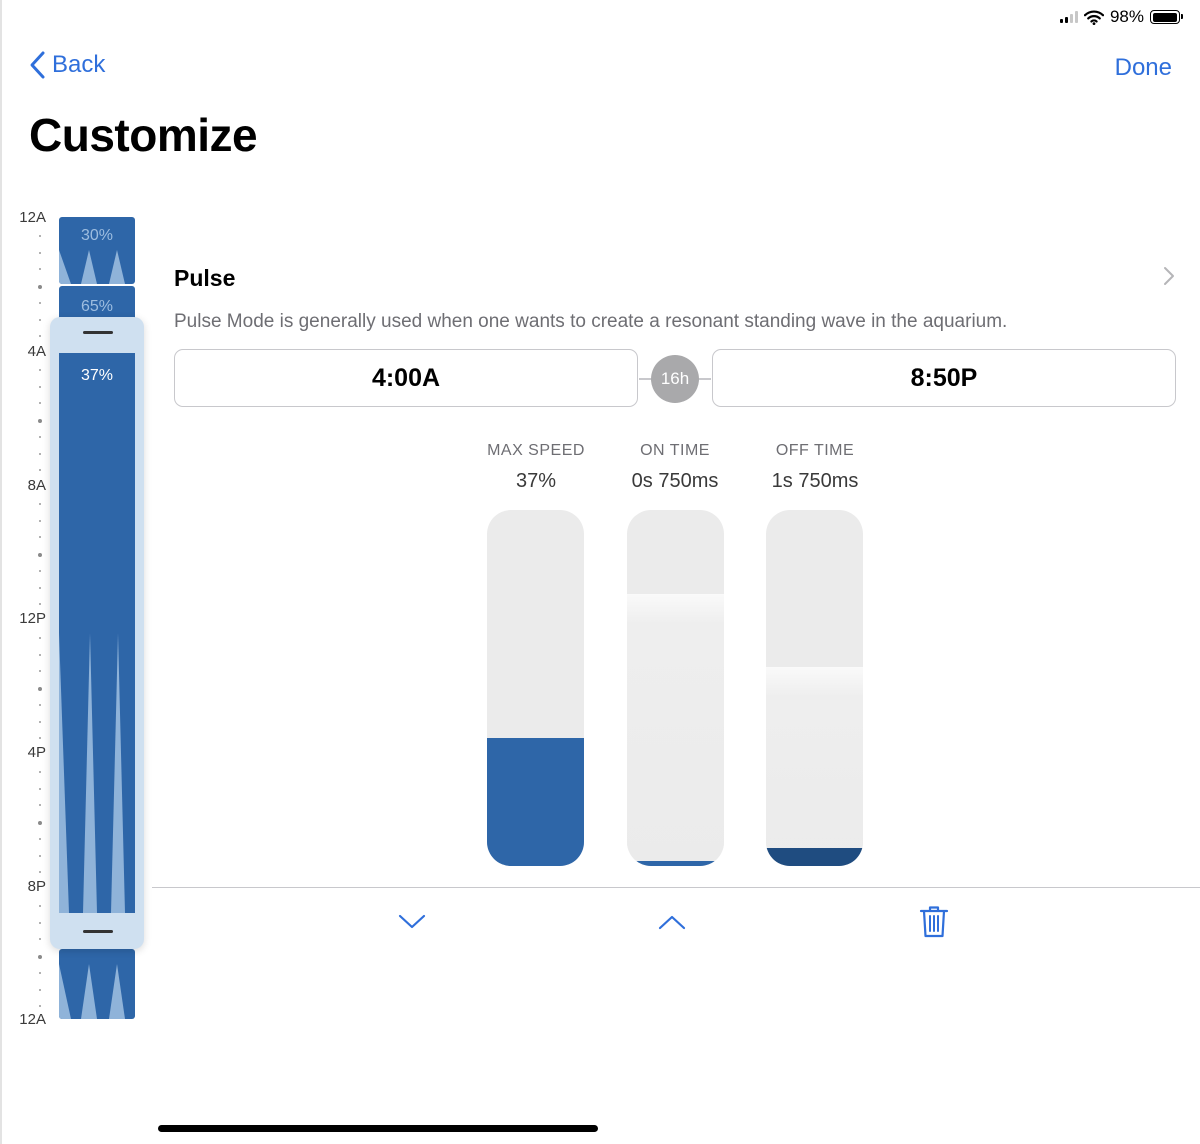 The width and height of the screenshot is (1200, 1144). Describe the element at coordinates (406, 378) in the screenshot. I see `start-time-field: 4:00A` at that location.